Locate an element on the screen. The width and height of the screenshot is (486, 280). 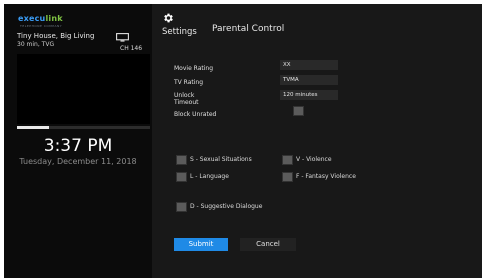
clock-time: 3:37 PM is located at coordinates (78, 146).